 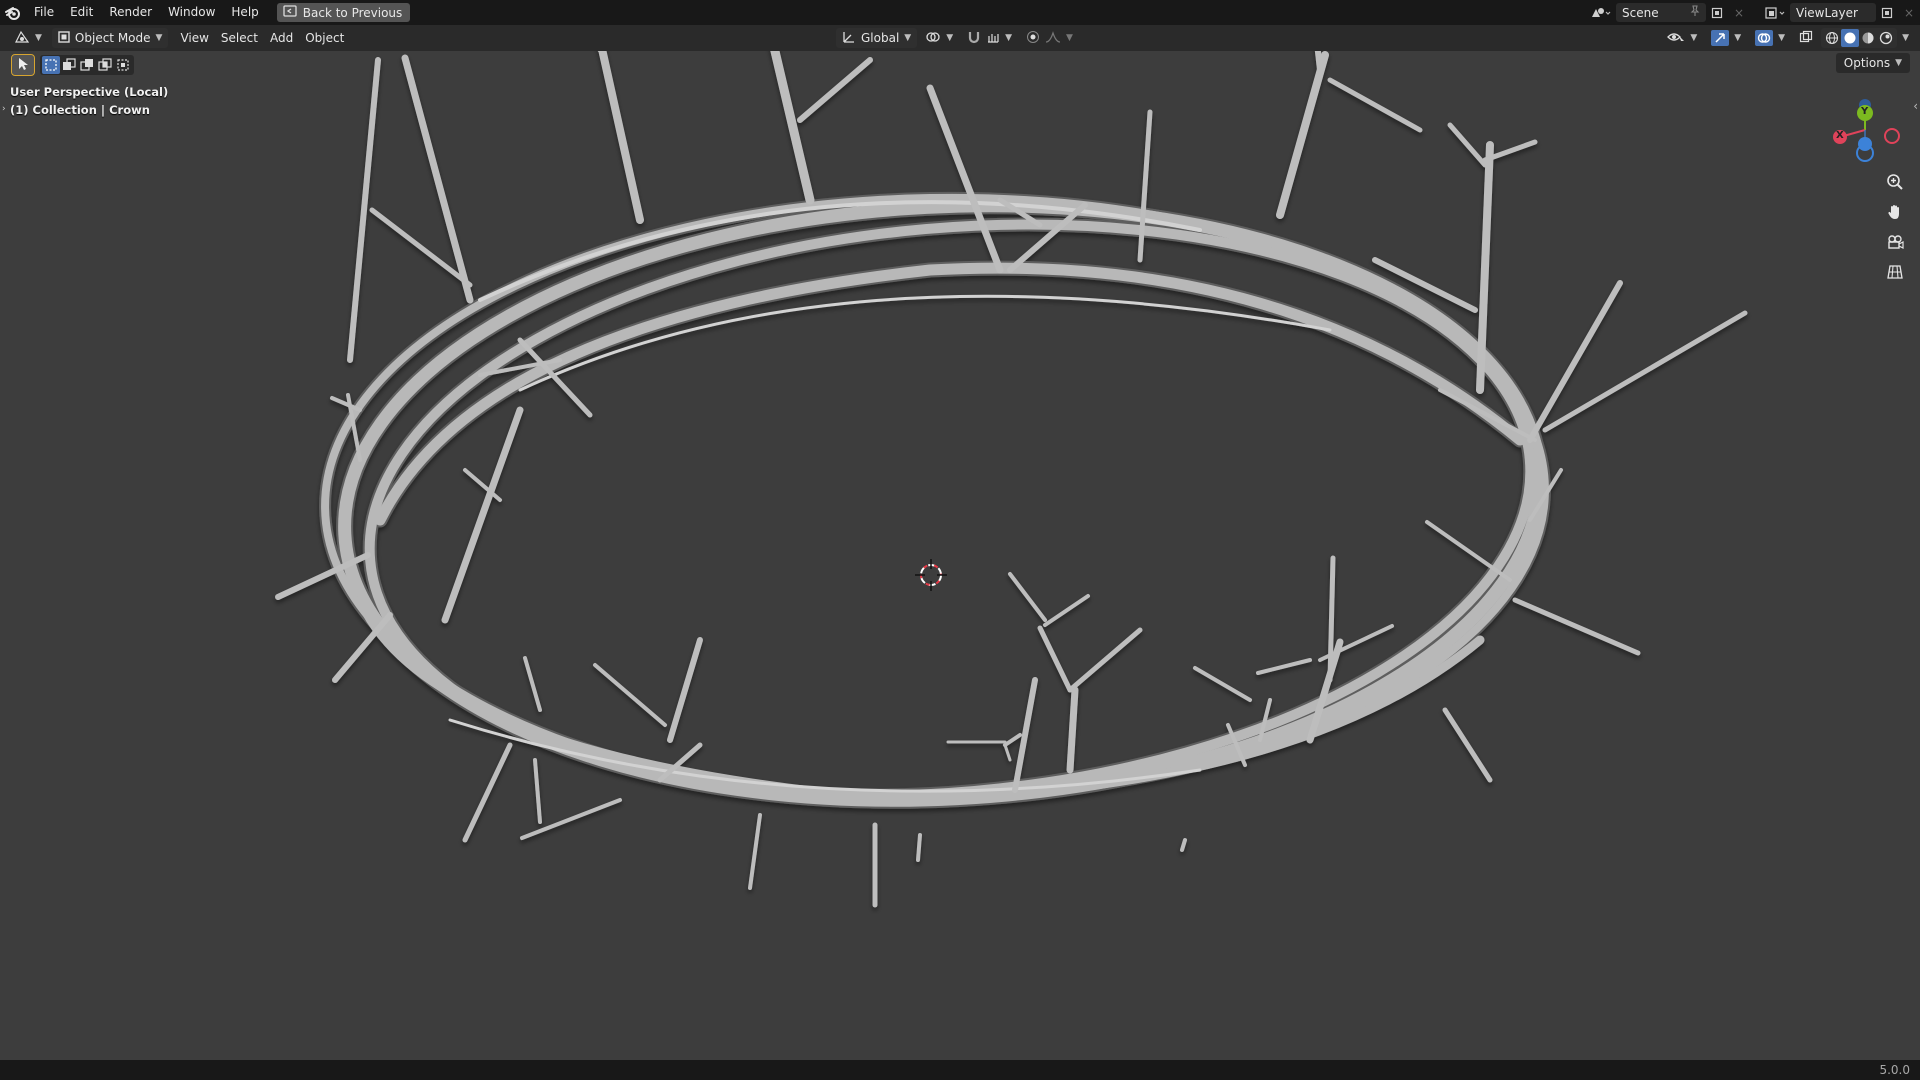 What do you see at coordinates (1865, 111) in the screenshot?
I see `gizmo-y-label: Y` at bounding box center [1865, 111].